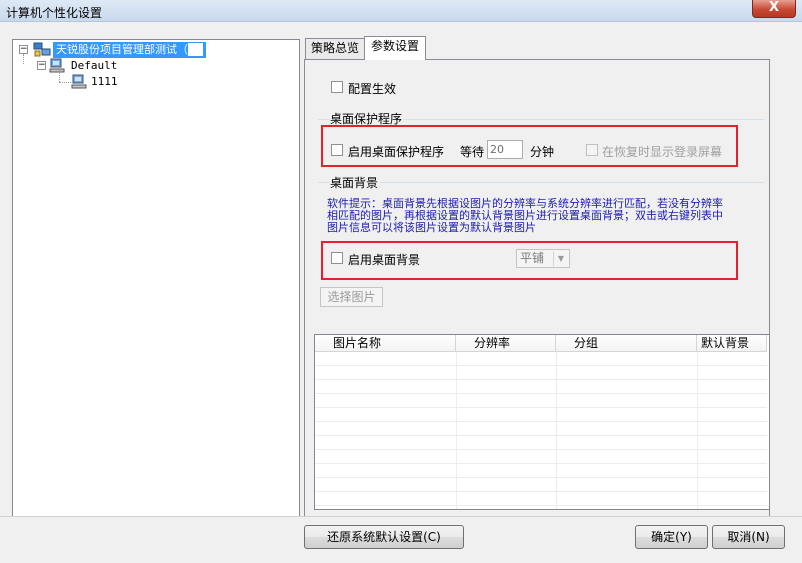  What do you see at coordinates (542, 152) in the screenshot?
I see `minutes-unit-label: 分钟` at bounding box center [542, 152].